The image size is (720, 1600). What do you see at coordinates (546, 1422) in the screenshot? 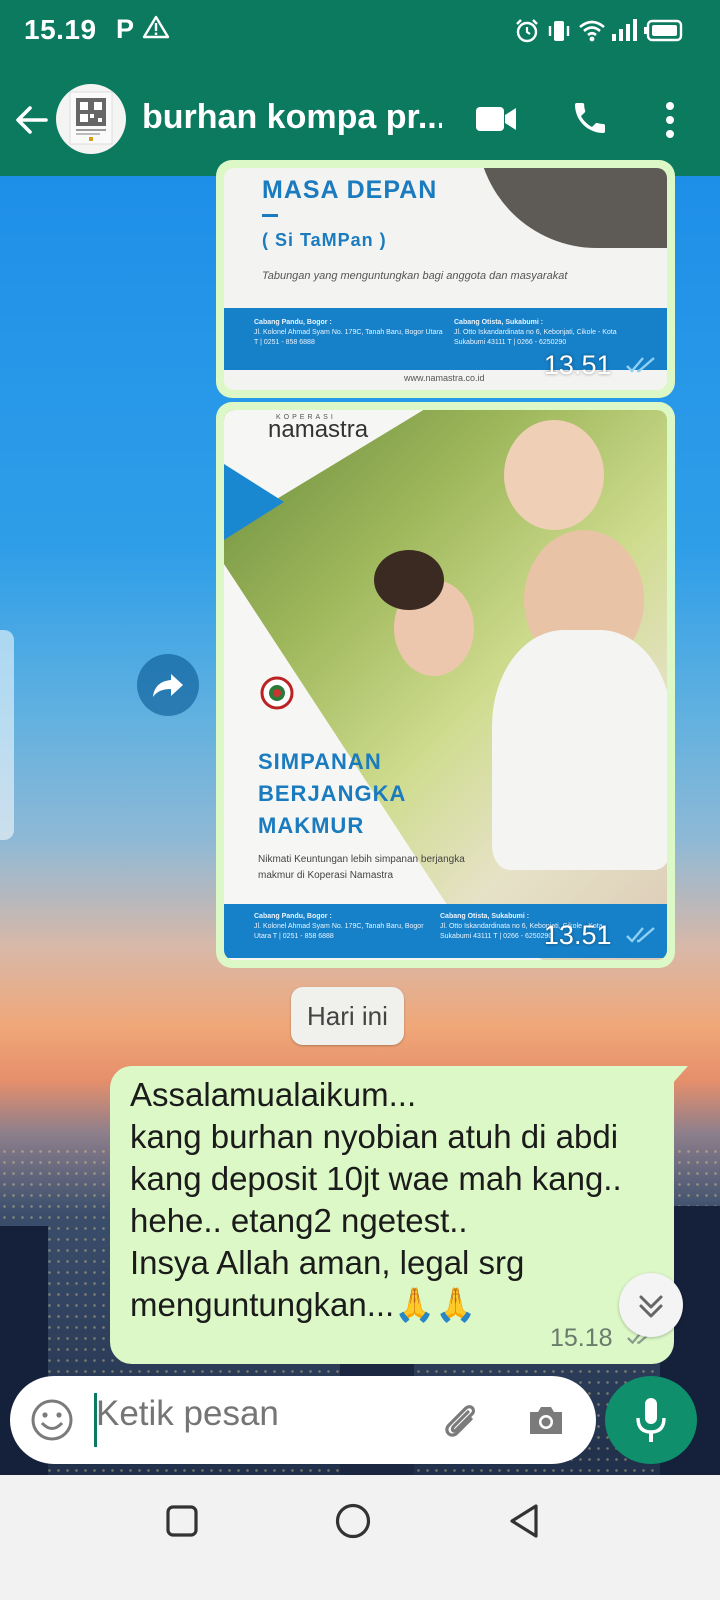
I see `camera-icon` at bounding box center [546, 1422].